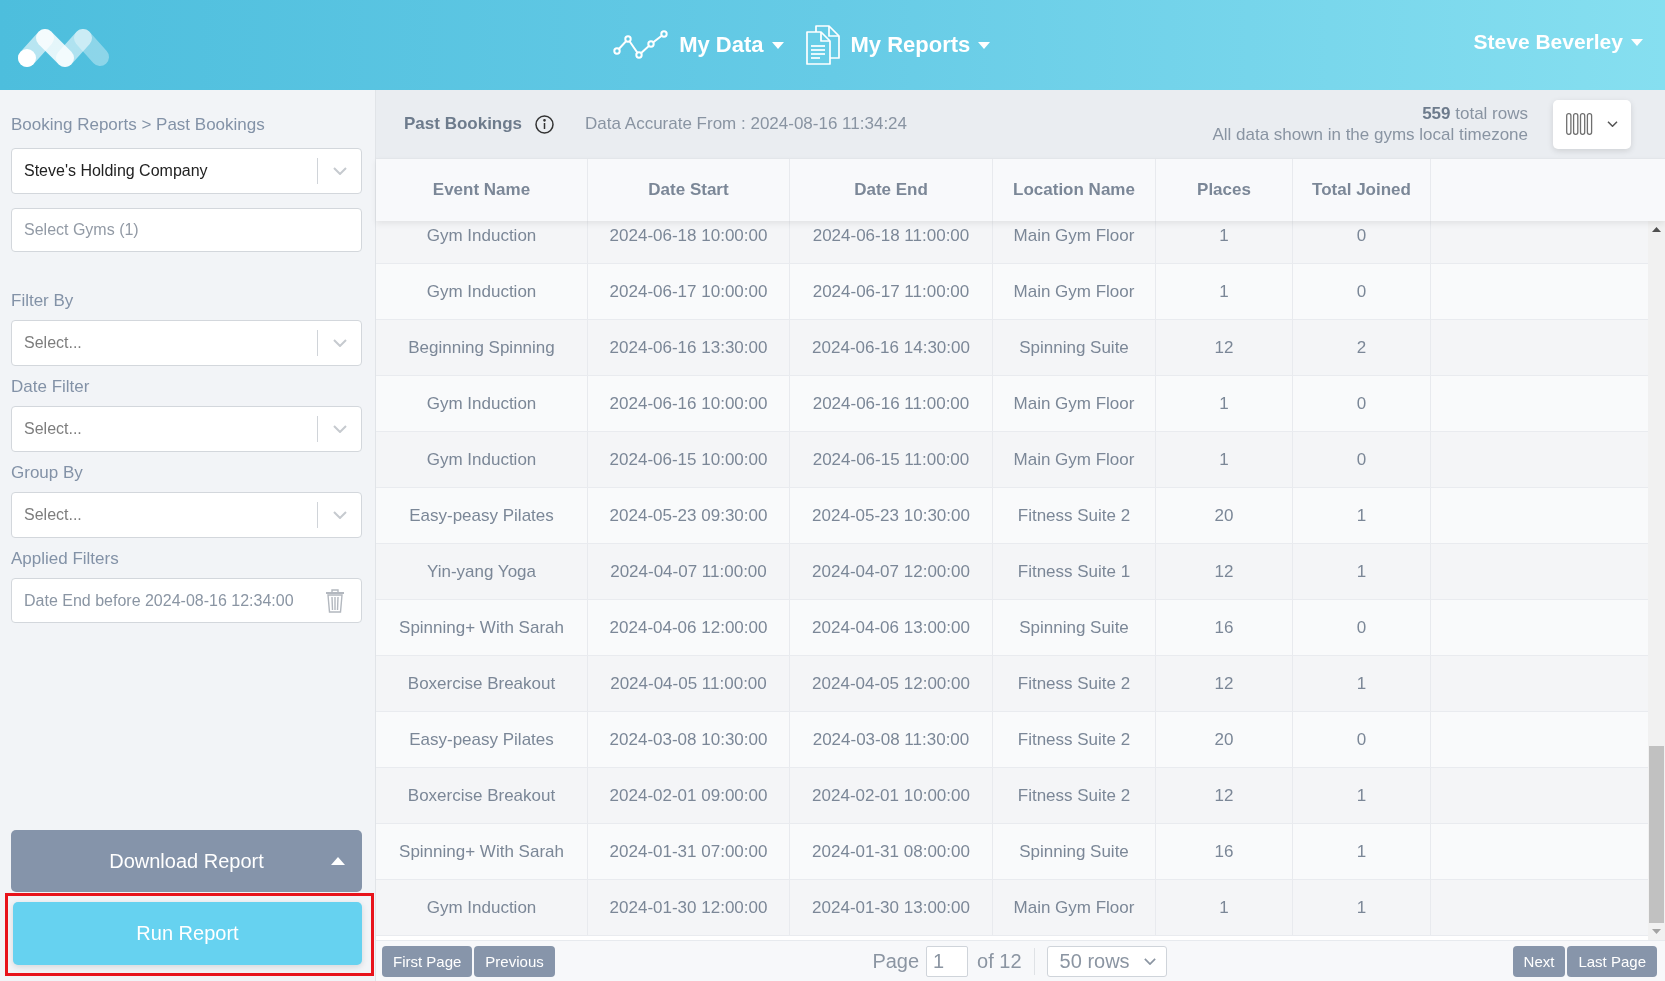  What do you see at coordinates (689, 291) in the screenshot?
I see `table-cell: 2024-06-17 10:00:00` at bounding box center [689, 291].